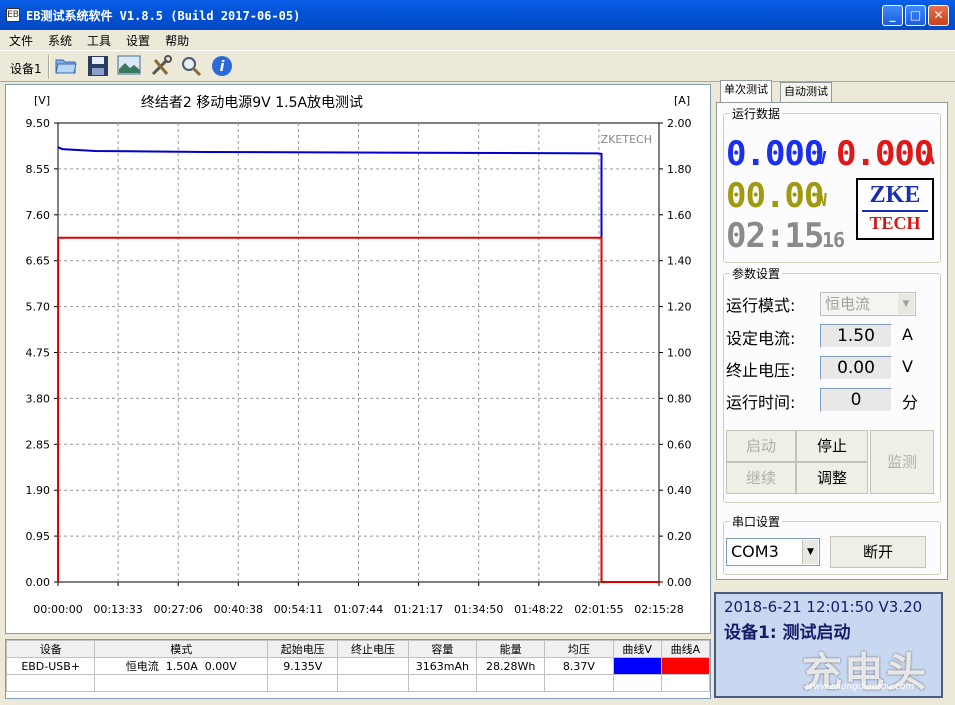 The width and height of the screenshot is (955, 705). Describe the element at coordinates (38, 307) in the screenshot. I see `y-tick-left: 5.70` at that location.